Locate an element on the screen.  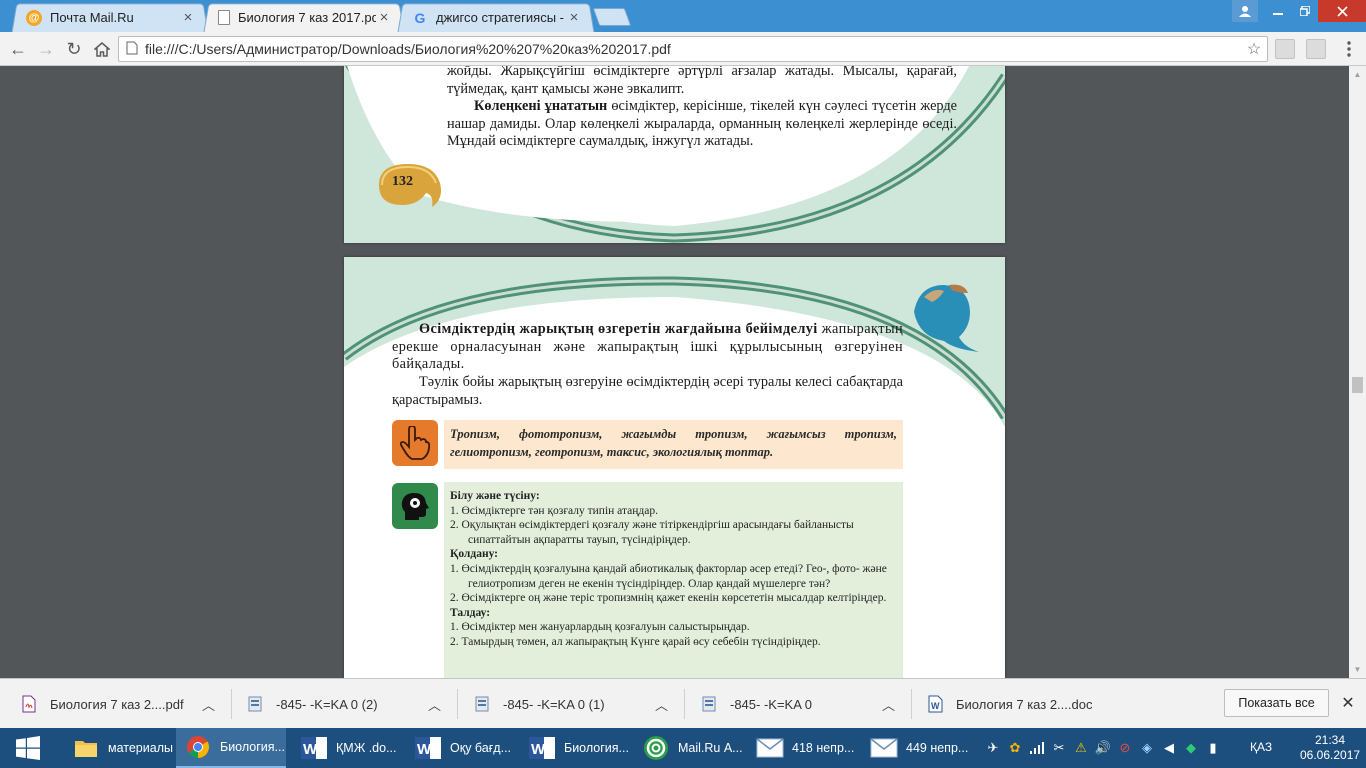
scroll-down-arrow-icon: ▼ is located at coordinates (1357, 669).